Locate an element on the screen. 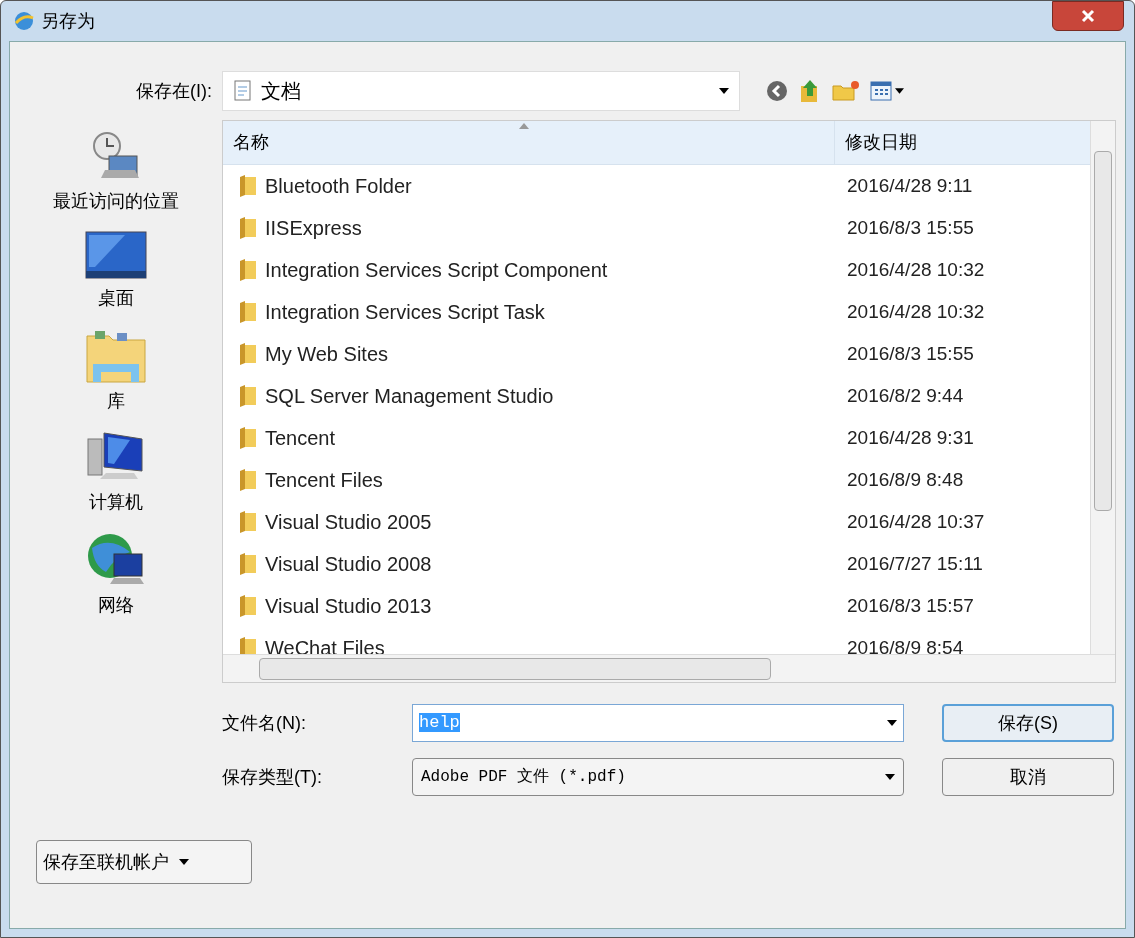  file-name: Tencent is located at coordinates (300, 438).